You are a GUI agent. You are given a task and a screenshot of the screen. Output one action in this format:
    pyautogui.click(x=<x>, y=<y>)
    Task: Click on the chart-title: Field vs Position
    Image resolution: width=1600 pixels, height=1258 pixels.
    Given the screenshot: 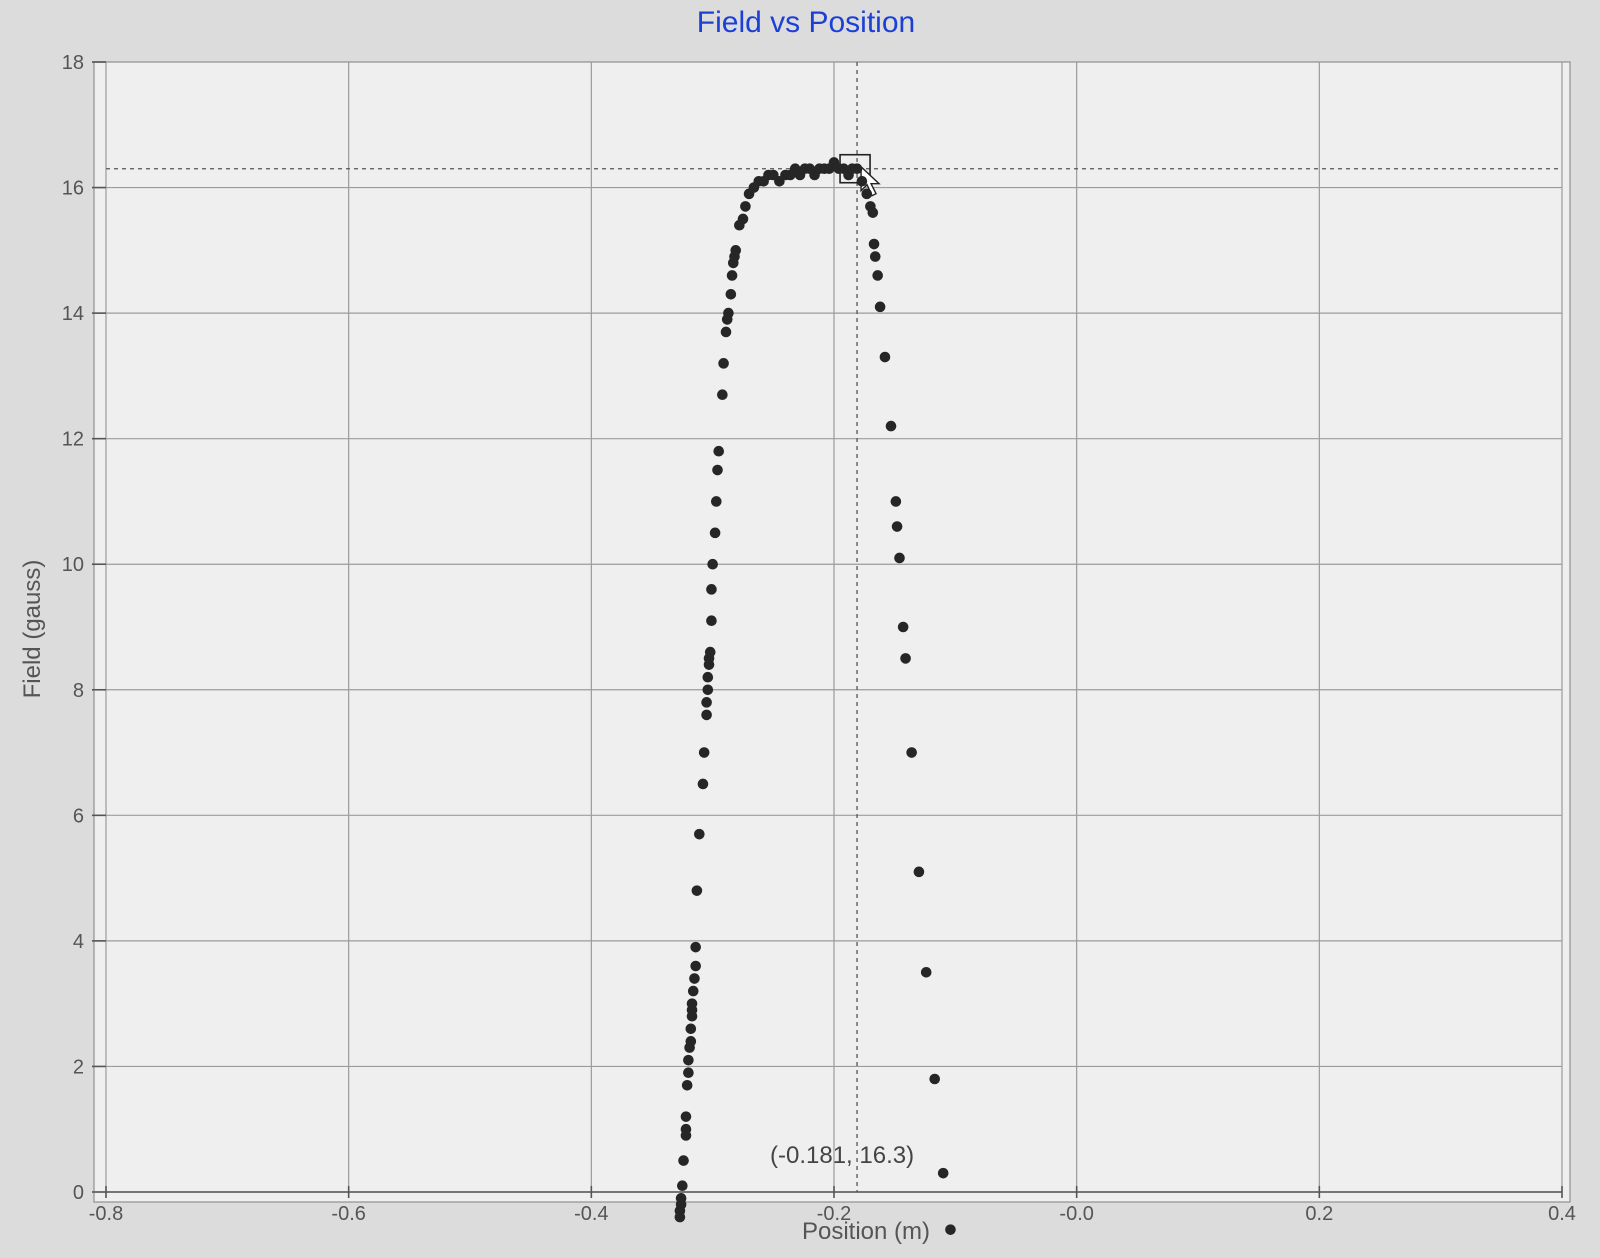 What is the action you would take?
    pyautogui.click(x=806, y=22)
    